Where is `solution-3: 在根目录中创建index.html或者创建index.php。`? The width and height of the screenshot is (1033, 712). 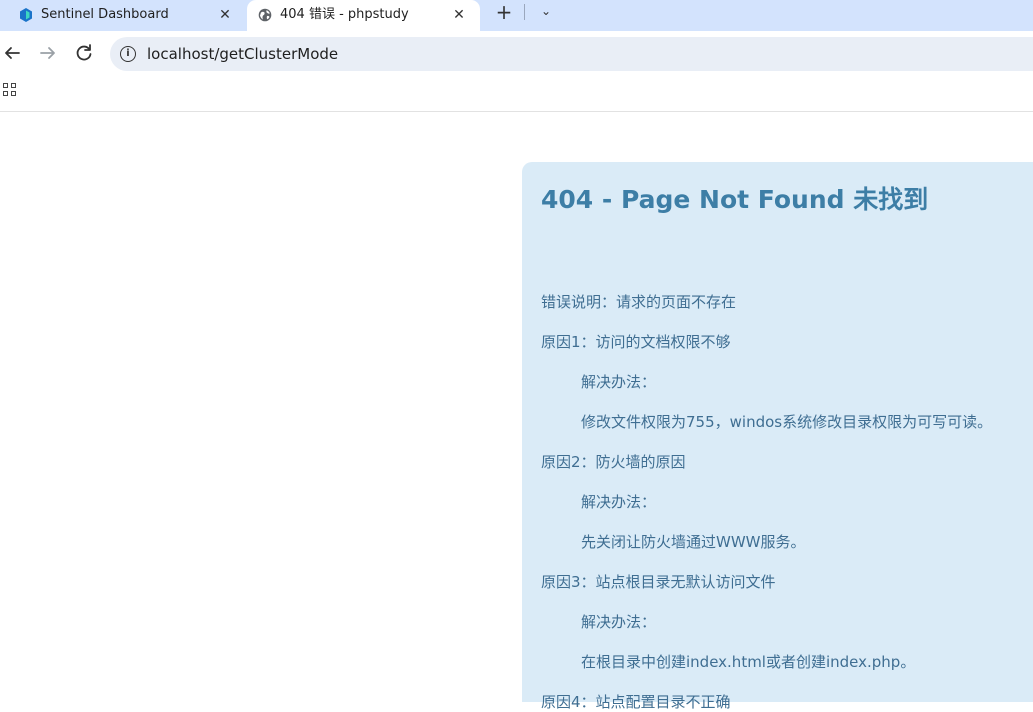
solution-3: 在根目录中创建index.html或者创建index.php。 is located at coordinates (748, 662).